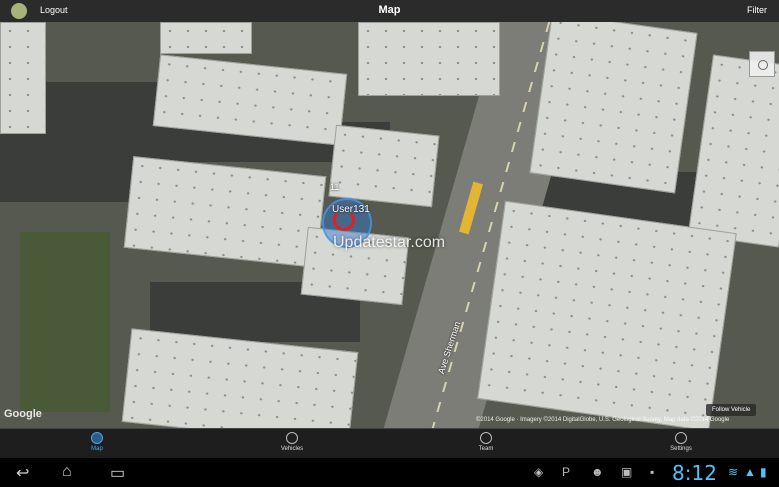 The height and width of the screenshot is (487, 779). I want to click on settings-icon, so click(681, 438).